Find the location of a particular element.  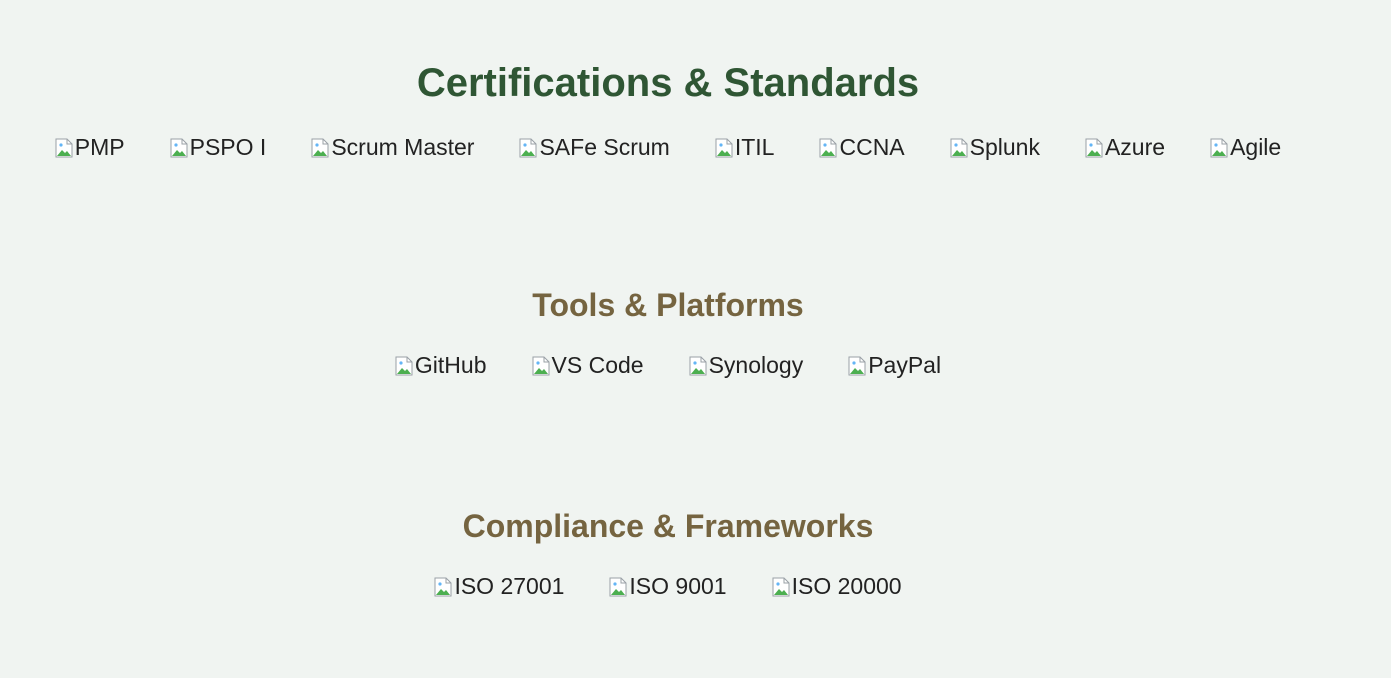

logo-splunk: Splunk is located at coordinates (995, 147).